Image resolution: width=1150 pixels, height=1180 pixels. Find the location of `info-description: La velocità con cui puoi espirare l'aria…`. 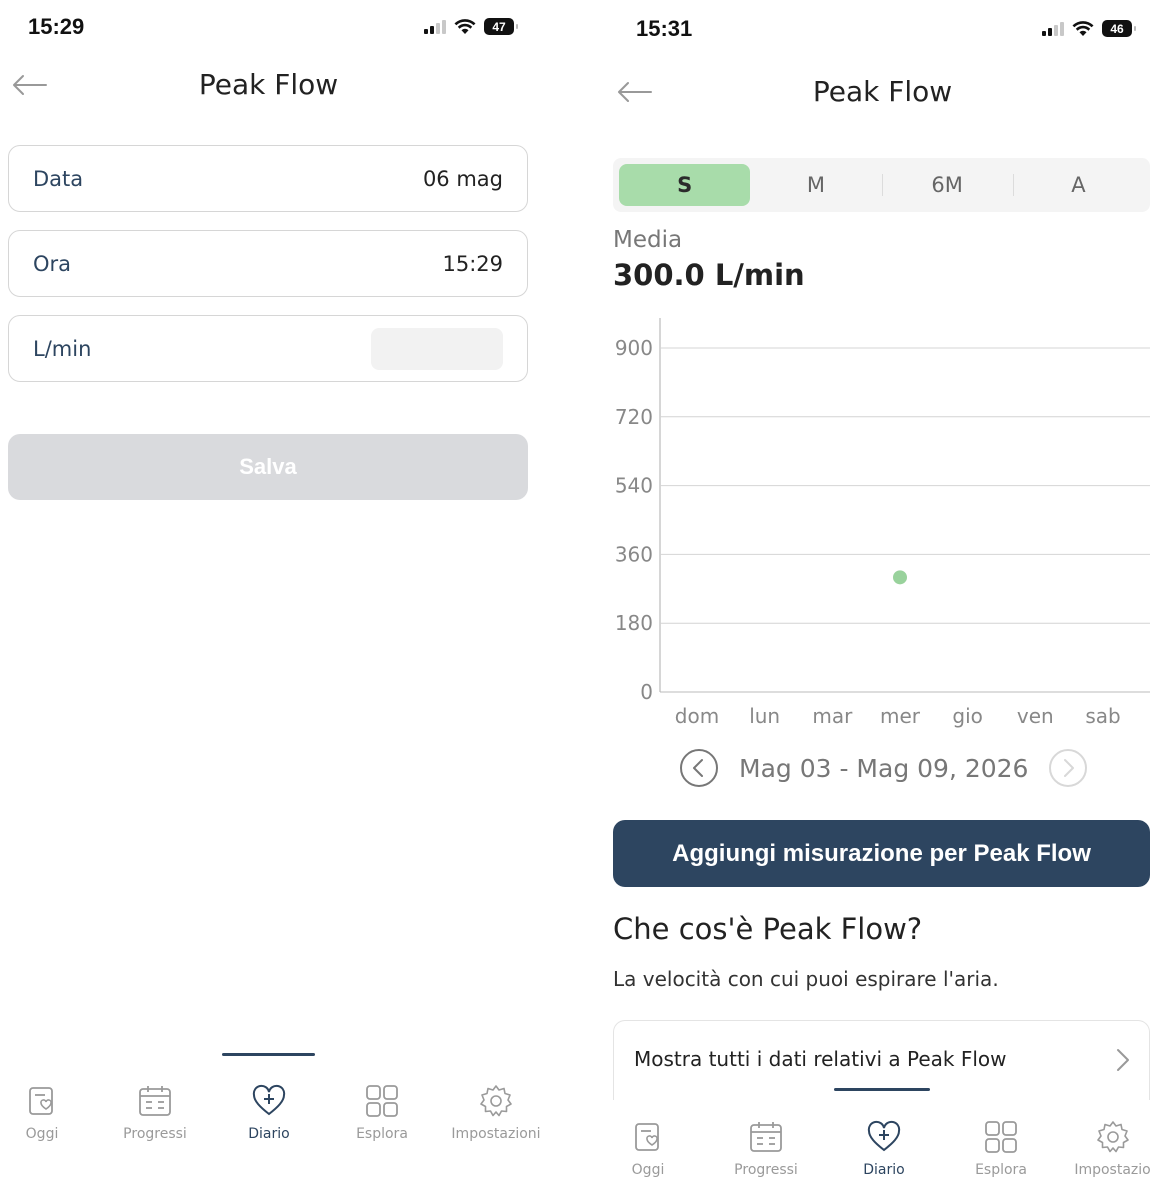

info-description: La velocità con cui puoi espirare l'aria… is located at coordinates (806, 979).